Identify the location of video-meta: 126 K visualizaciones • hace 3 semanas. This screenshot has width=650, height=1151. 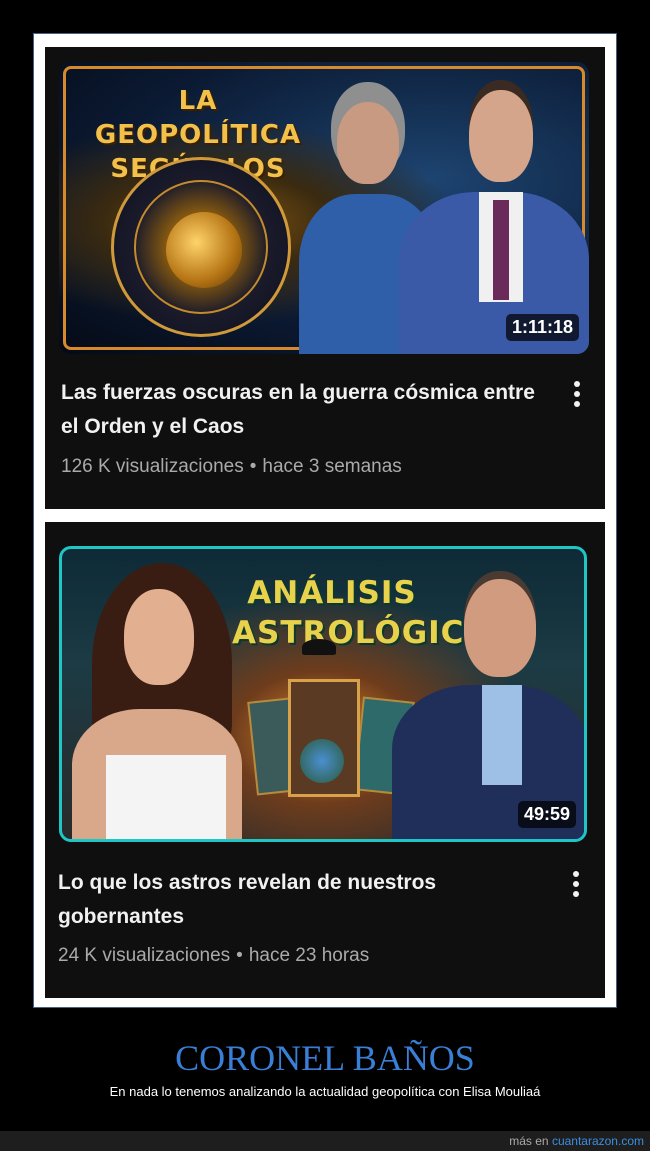
(231, 467).